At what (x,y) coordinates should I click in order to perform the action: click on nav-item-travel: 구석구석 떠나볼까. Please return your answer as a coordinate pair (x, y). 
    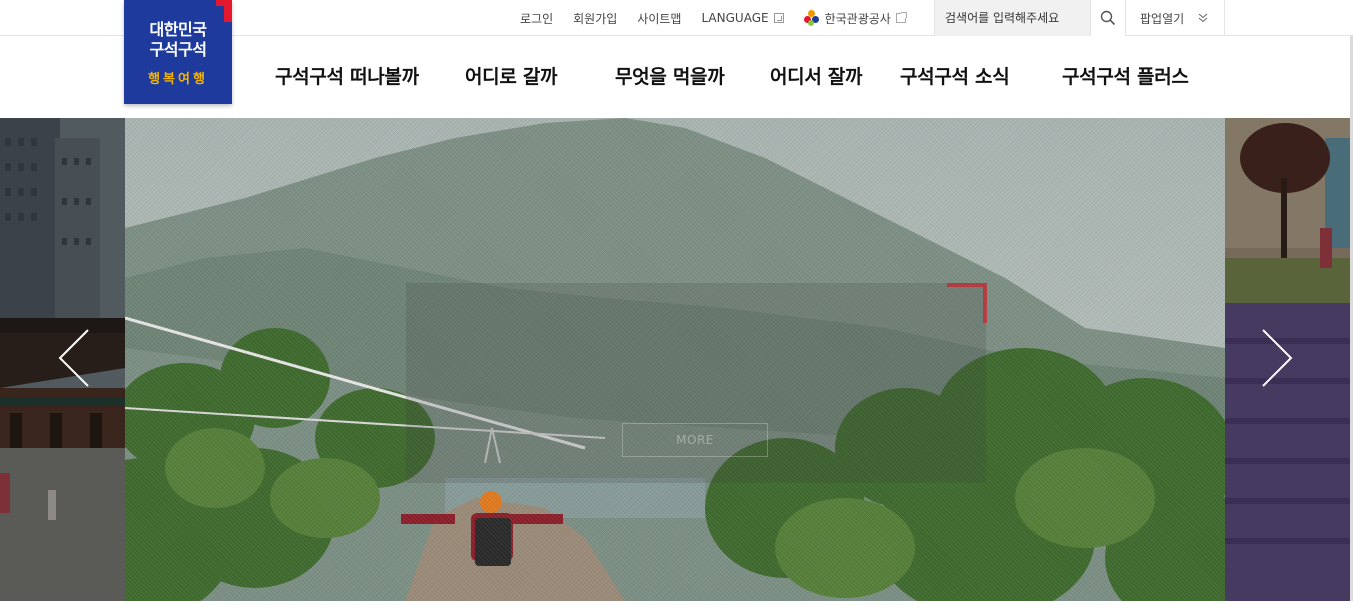
    Looking at the image, I should click on (347, 75).